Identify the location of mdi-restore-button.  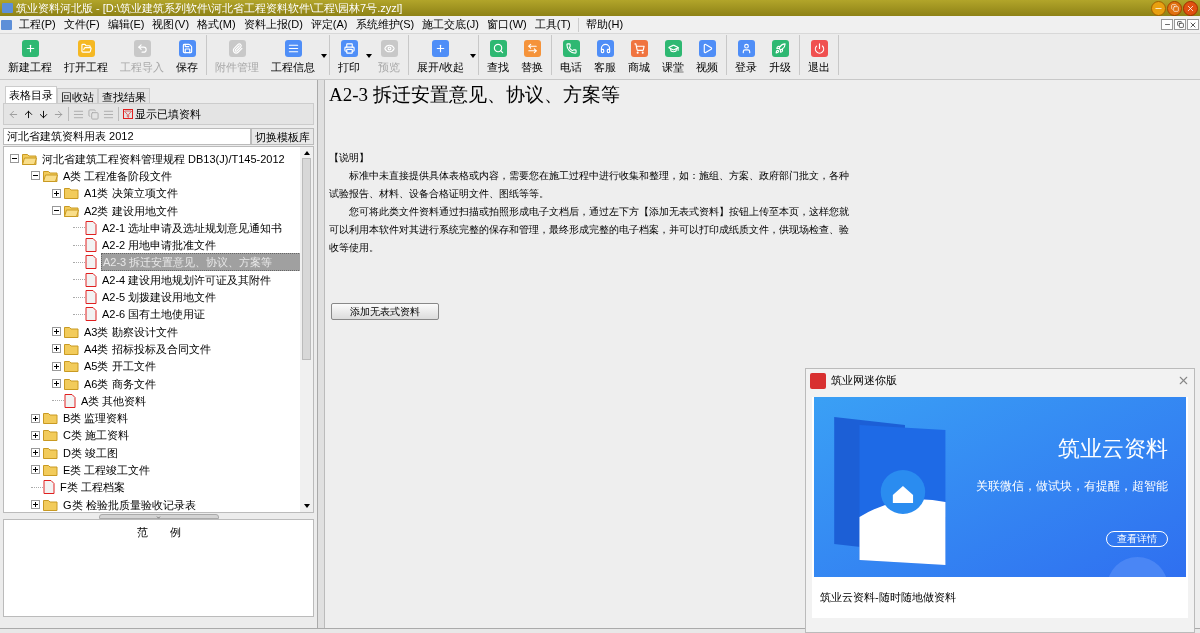
(1180, 24).